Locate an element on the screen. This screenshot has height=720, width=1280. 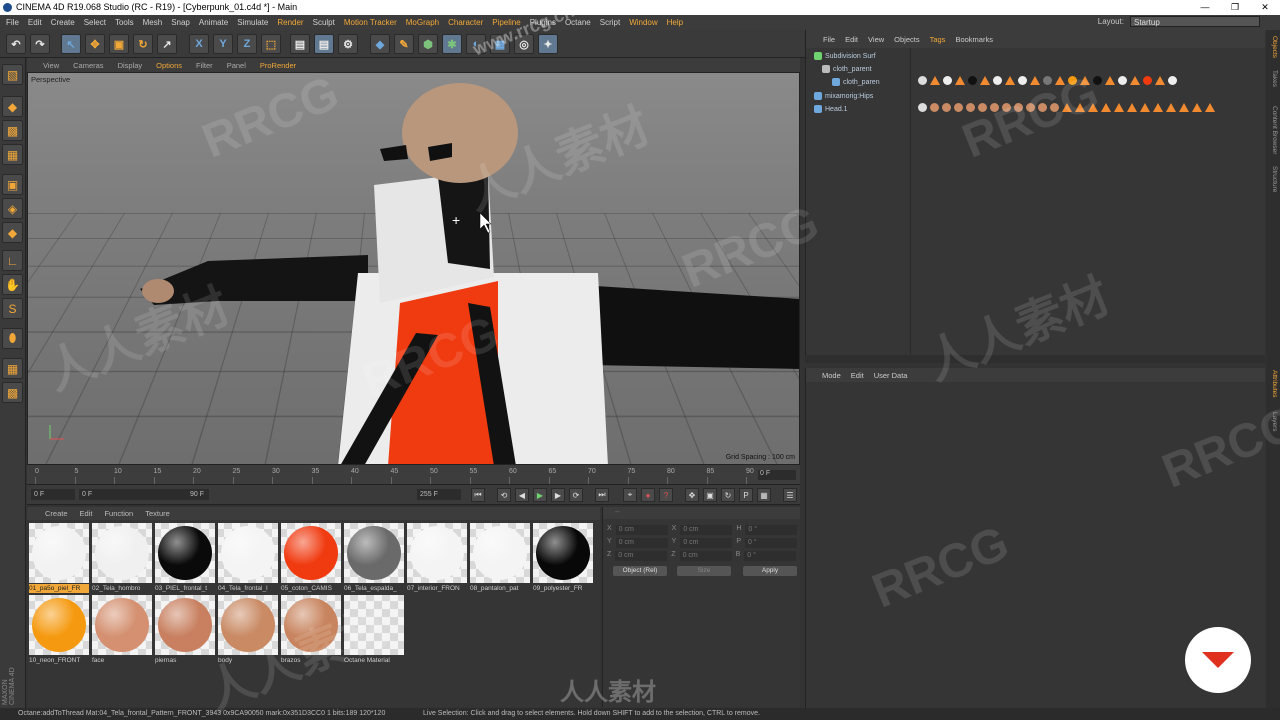
maximize-button: ❐ is located at coordinates (1235, 7).